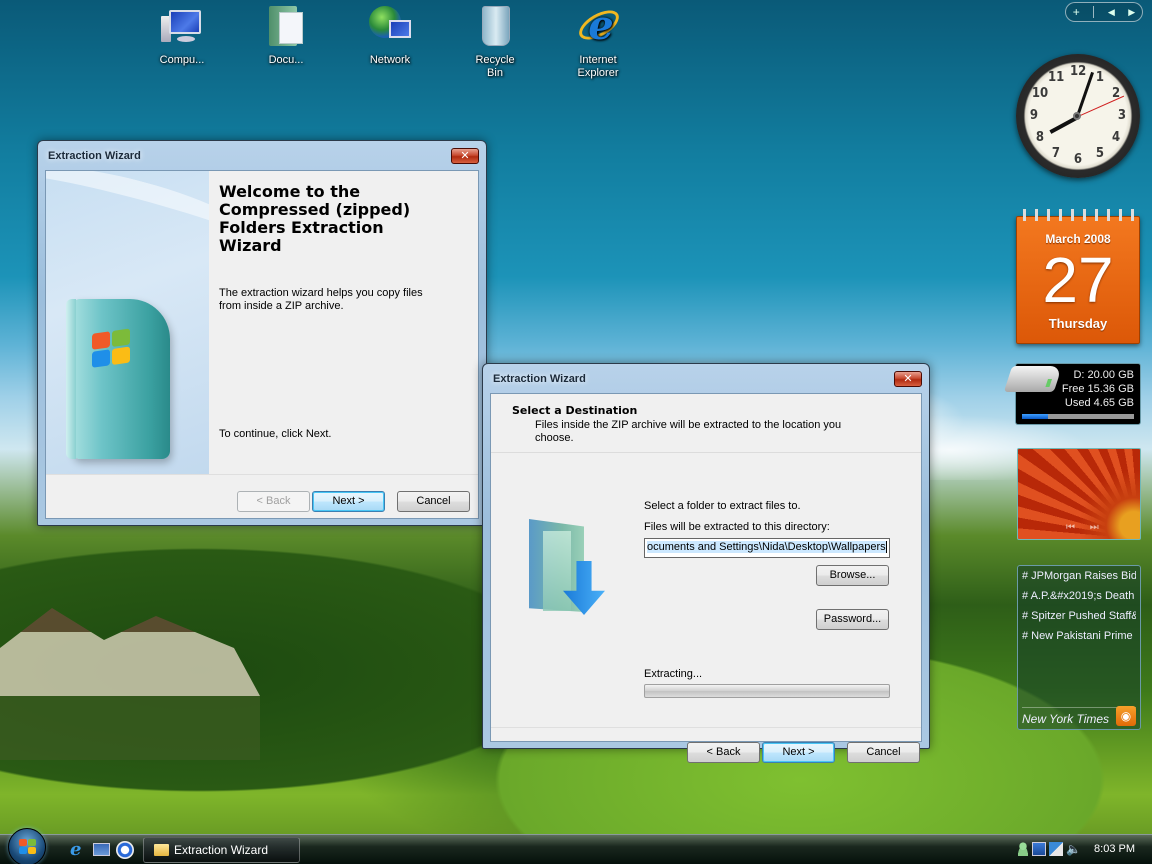  Describe the element at coordinates (1099, 403) in the screenshot. I see `drive-used: Used 4.65 GB` at that location.